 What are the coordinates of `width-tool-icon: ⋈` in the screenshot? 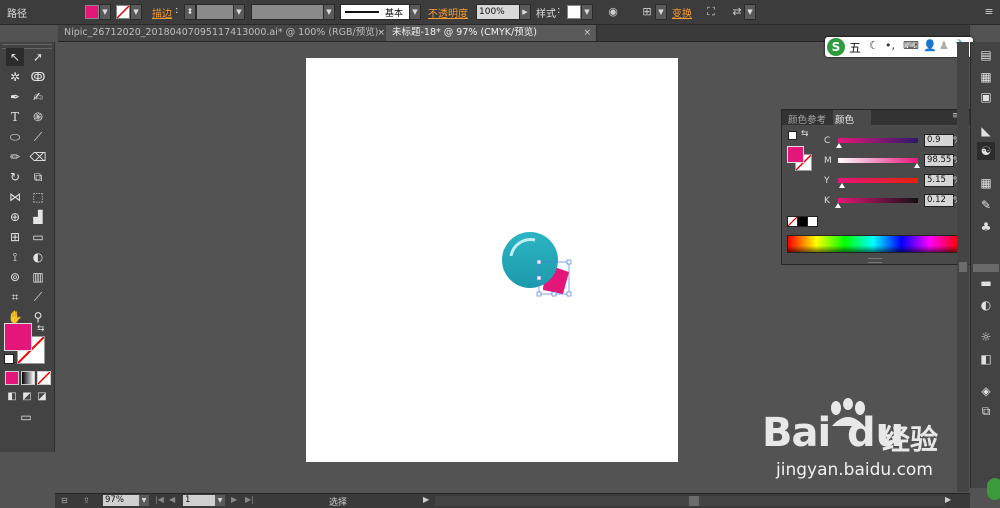 It's located at (15, 197).